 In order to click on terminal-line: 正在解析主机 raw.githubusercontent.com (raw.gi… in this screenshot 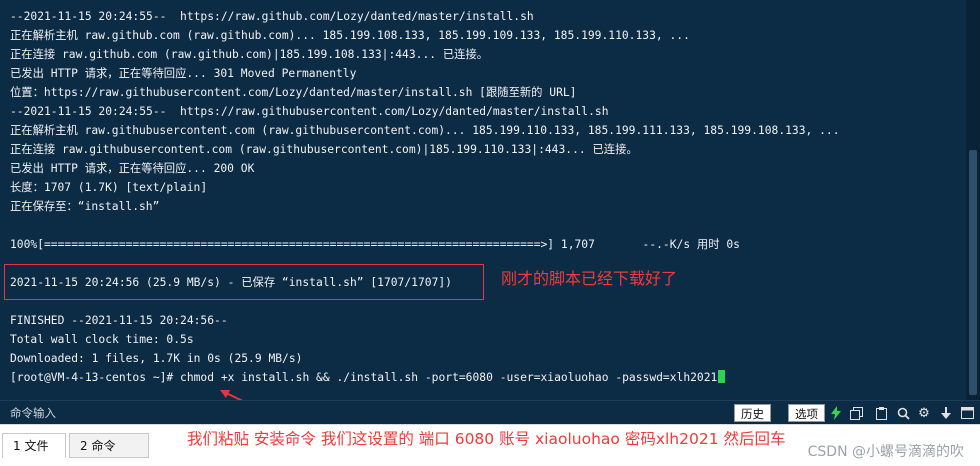, I will do `click(425, 130)`.